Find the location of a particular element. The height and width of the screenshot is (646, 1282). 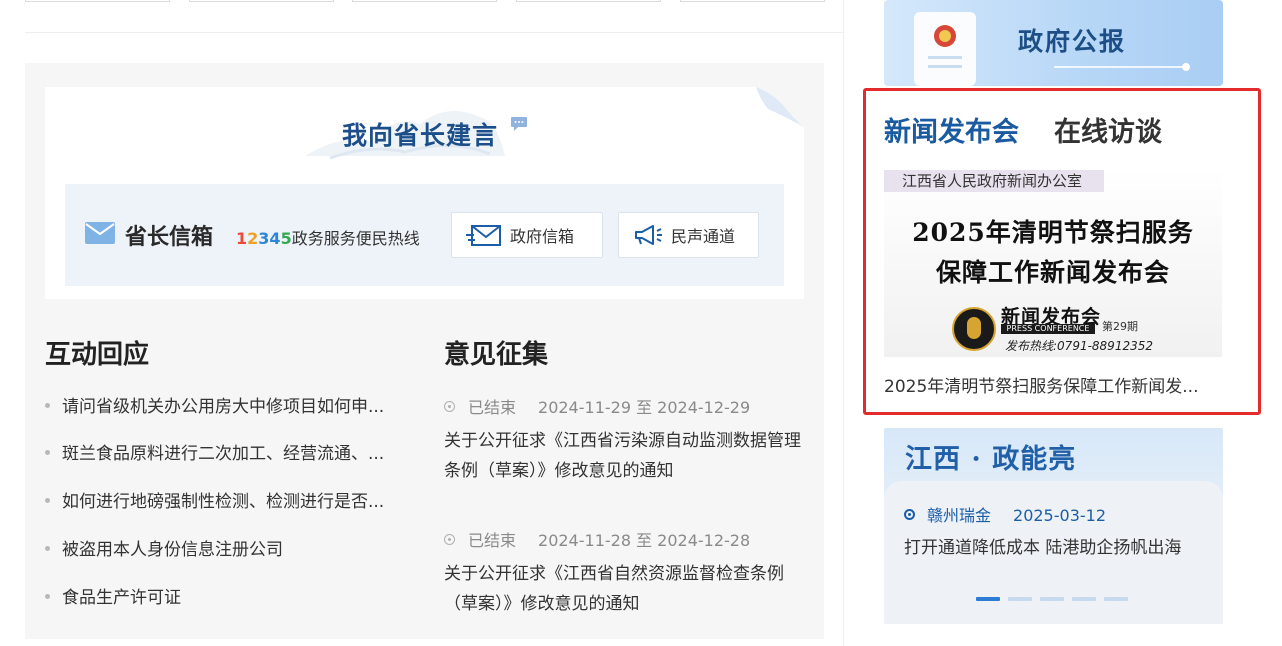

energy-meta: 赣州瑞金 2025-03-12 is located at coordinates (1005, 514).